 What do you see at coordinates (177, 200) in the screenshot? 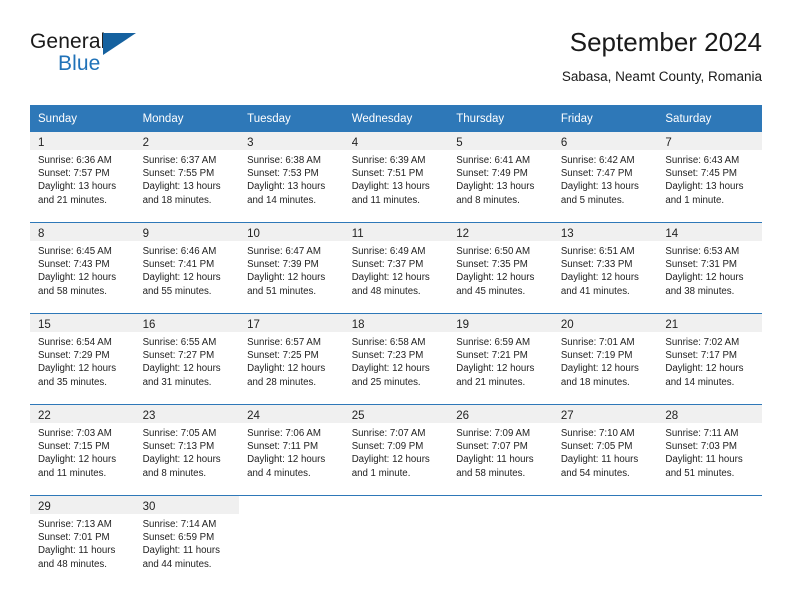
I see `daylight-text-cont: and 18 minutes.` at bounding box center [177, 200].